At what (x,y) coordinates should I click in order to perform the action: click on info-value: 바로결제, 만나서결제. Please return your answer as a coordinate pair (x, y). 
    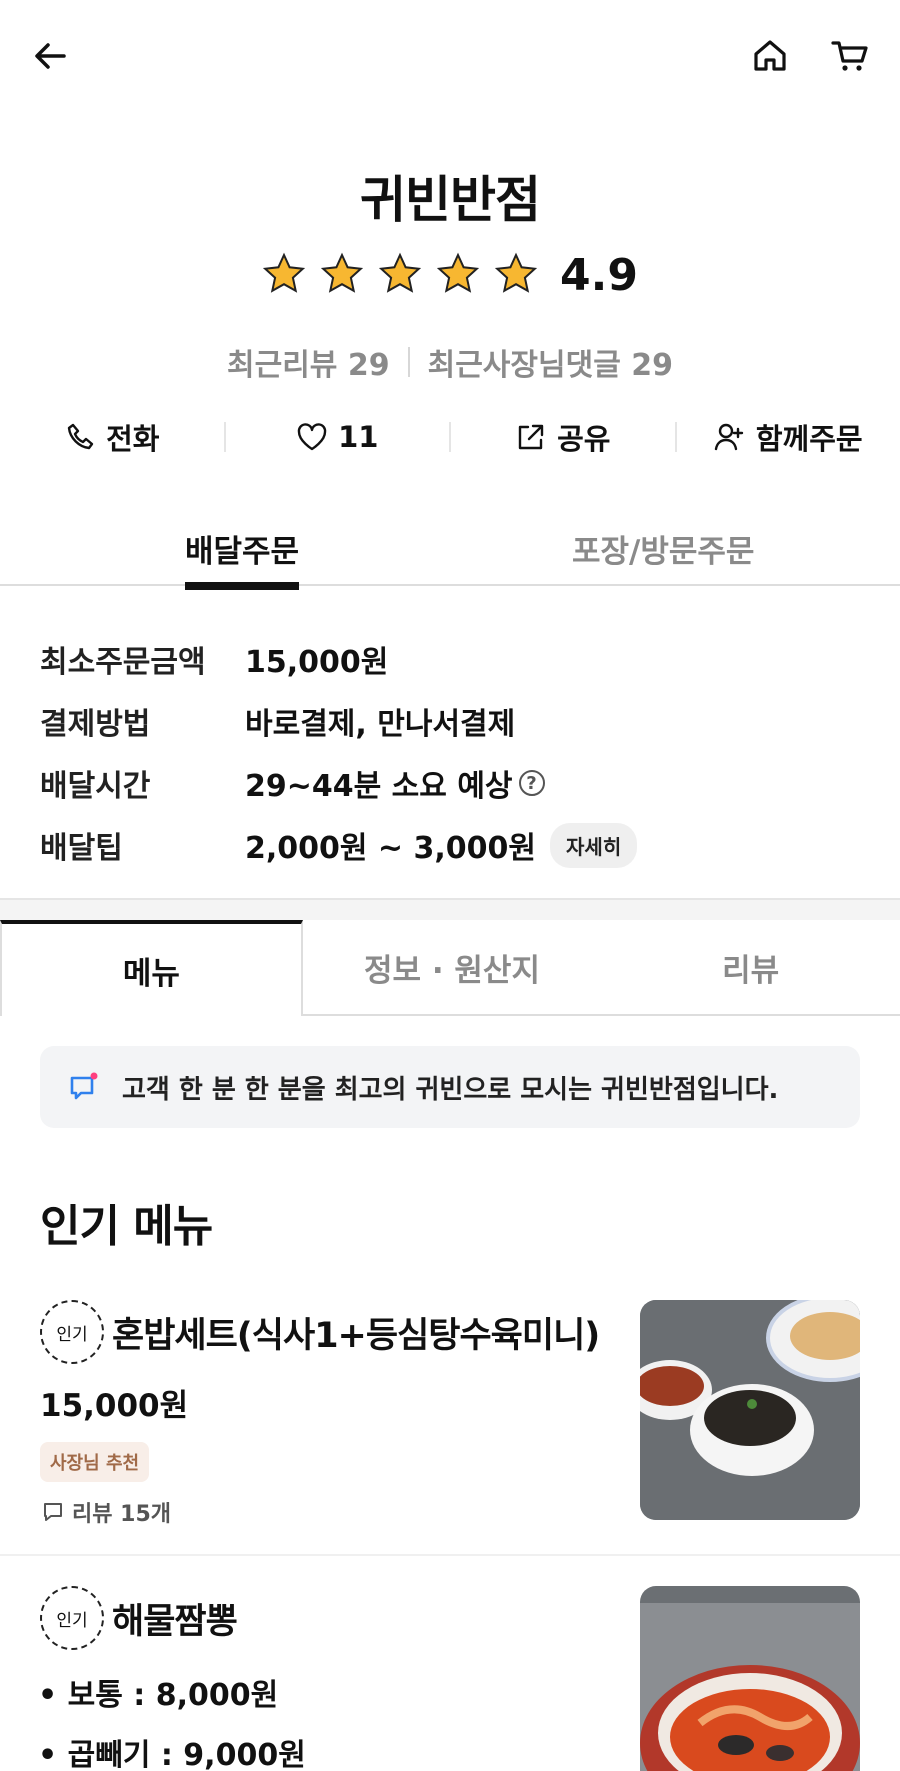
    Looking at the image, I should click on (380, 724).